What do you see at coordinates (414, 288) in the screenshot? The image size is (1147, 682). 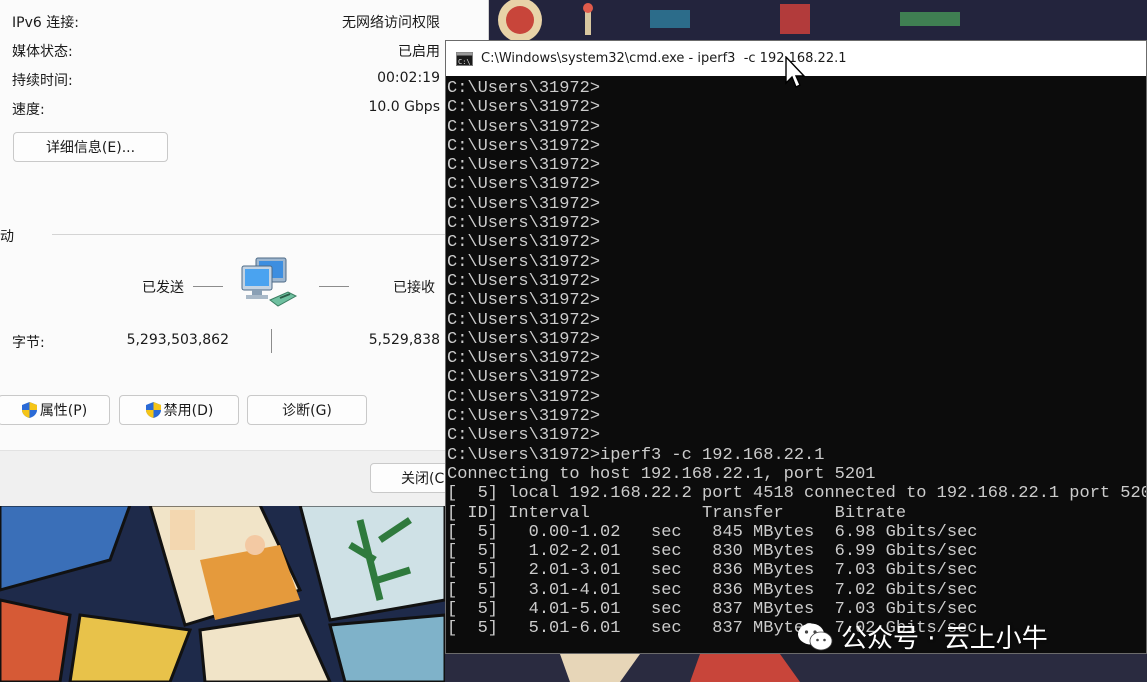 I see `received-label: 已接收` at bounding box center [414, 288].